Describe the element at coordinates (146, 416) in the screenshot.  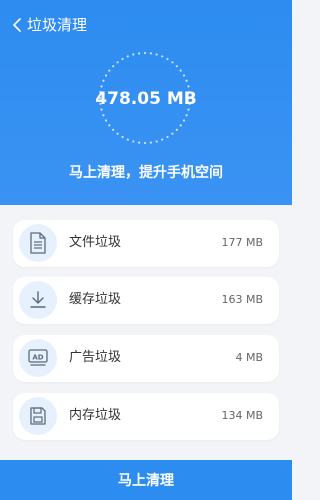
I see `list-item-memory-junk: 内存垃圾 134 MB` at that location.